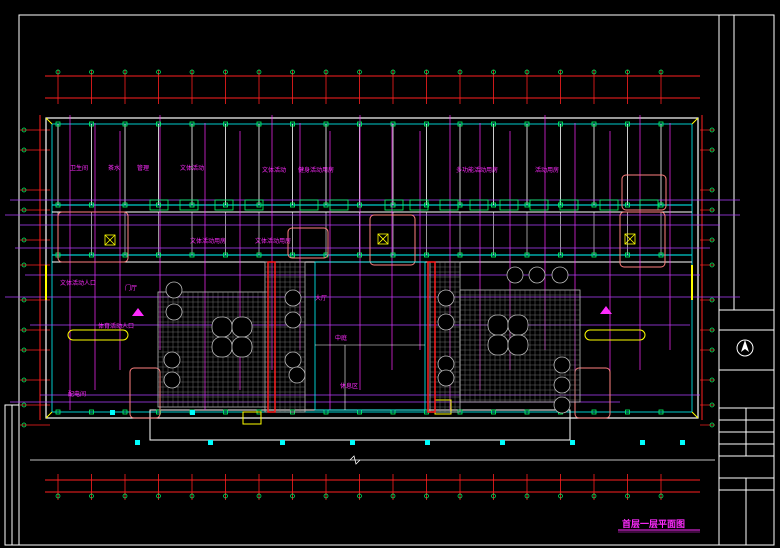 The width and height of the screenshot is (780, 548). I want to click on room-label-r14: 大厅, so click(321, 298).